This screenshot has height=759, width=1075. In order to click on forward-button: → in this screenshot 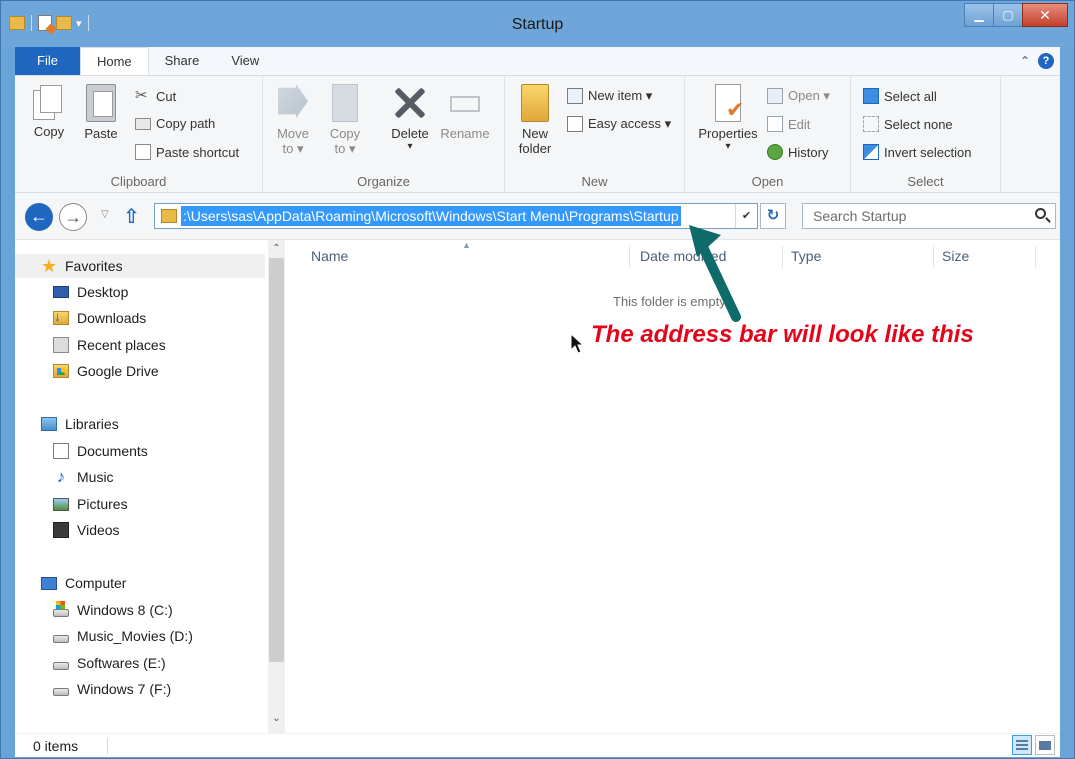, I will do `click(73, 217)`.